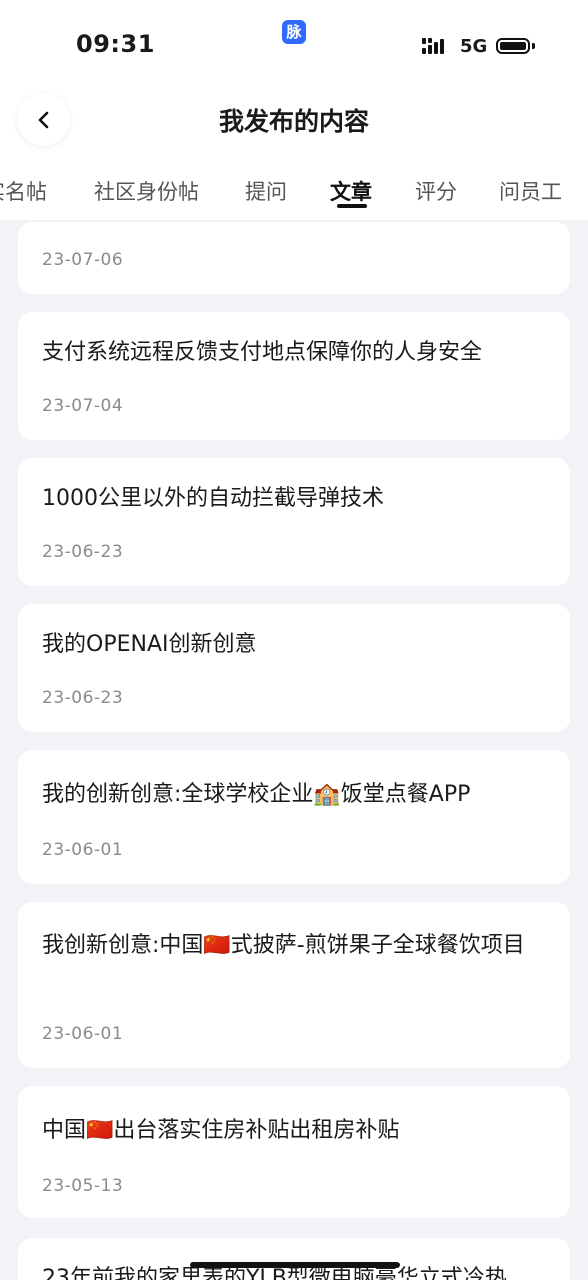 Image resolution: width=588 pixels, height=1280 pixels. What do you see at coordinates (530, 191) in the screenshot?
I see `tab-ask-employees: 问员工` at bounding box center [530, 191].